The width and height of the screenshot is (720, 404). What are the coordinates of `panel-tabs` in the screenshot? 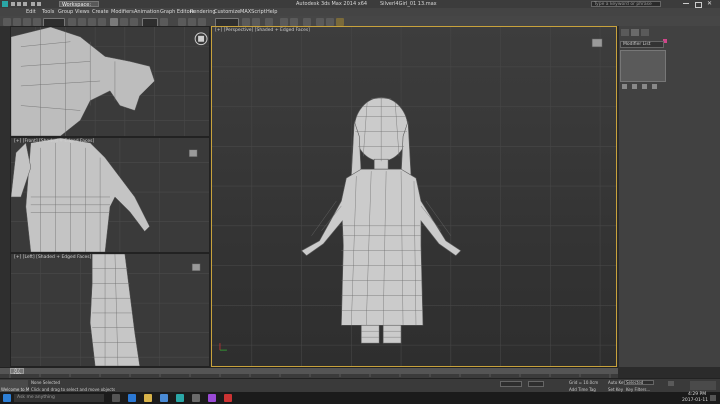 It's located at (669, 36).